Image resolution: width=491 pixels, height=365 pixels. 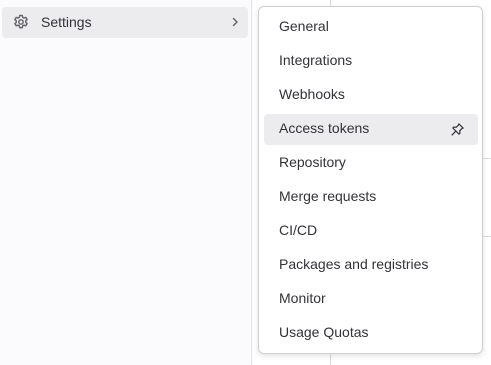 What do you see at coordinates (125, 22) in the screenshot?
I see `sidebar-item-settings: Settings` at bounding box center [125, 22].